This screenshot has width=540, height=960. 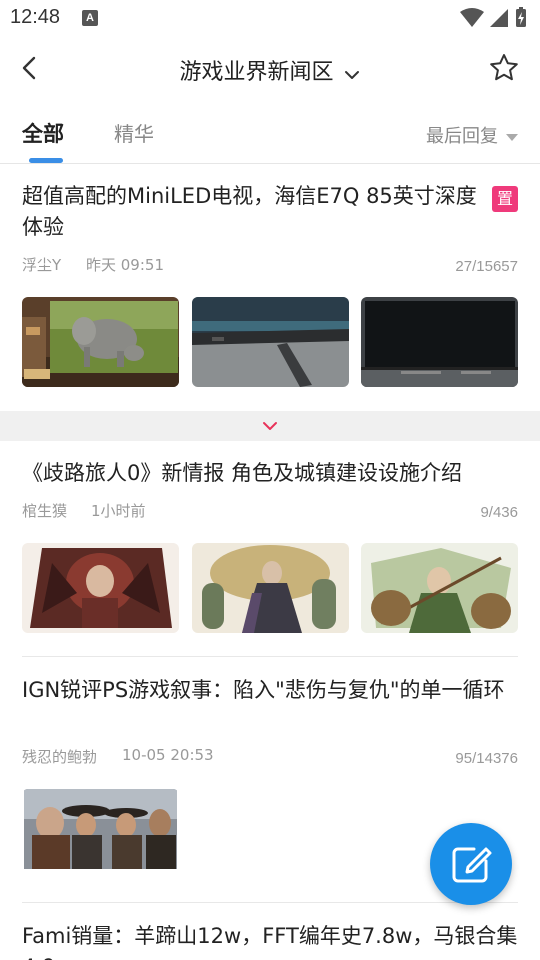 I want to click on reply-view-count: 95/14376, so click(x=486, y=758).